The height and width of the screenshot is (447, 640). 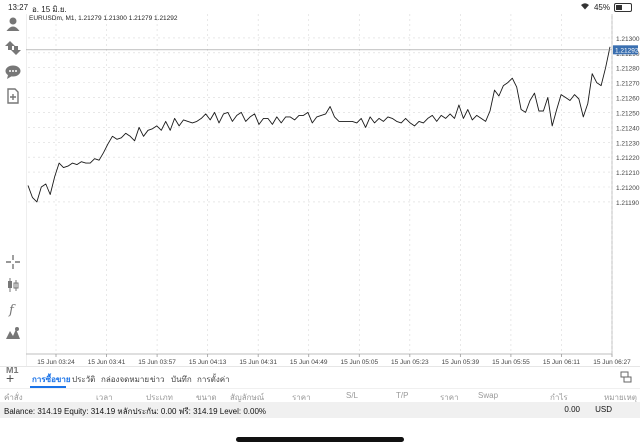 I want to click on col-sl: S/L, so click(x=352, y=395).